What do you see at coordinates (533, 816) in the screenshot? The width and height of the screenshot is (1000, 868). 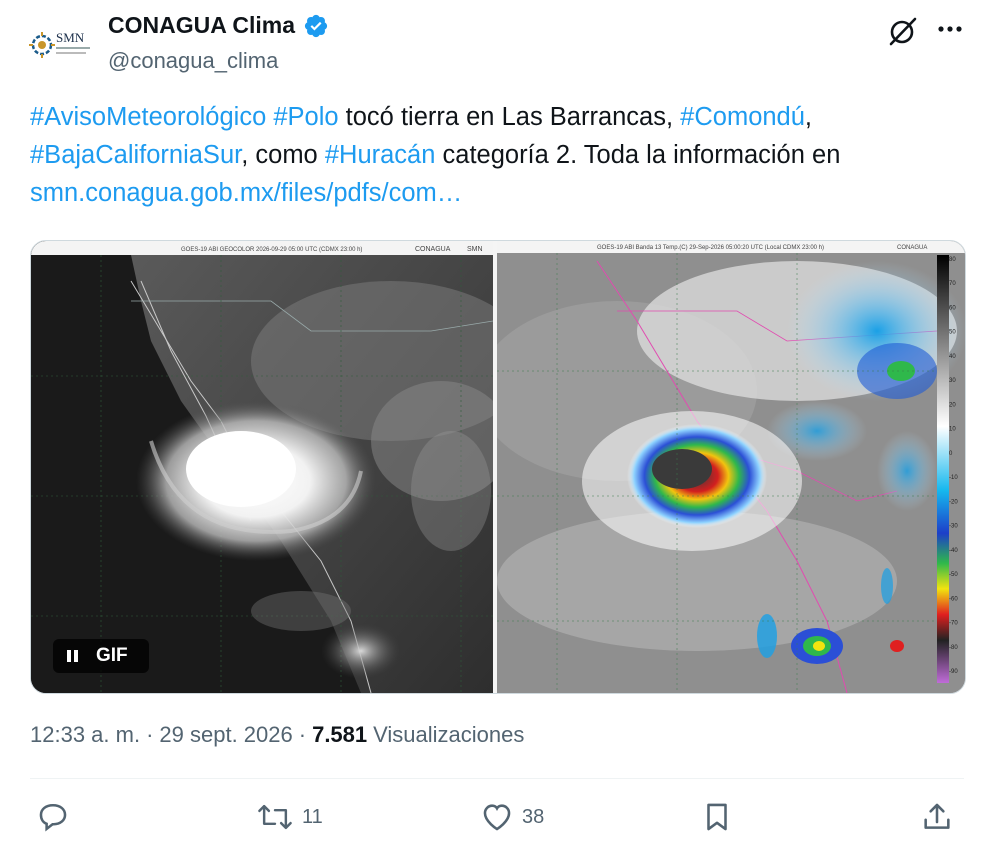 I see `like-count: 38` at bounding box center [533, 816].